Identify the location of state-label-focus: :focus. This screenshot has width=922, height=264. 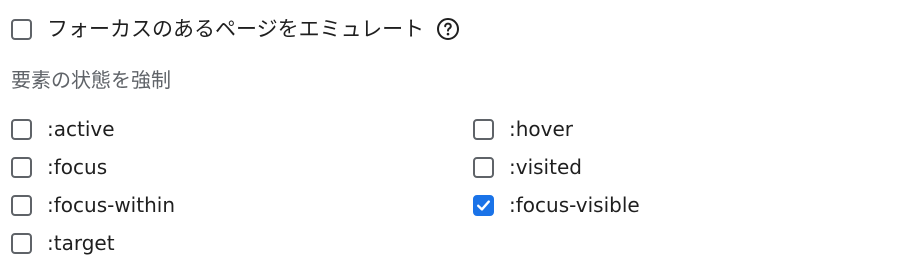
(77, 167).